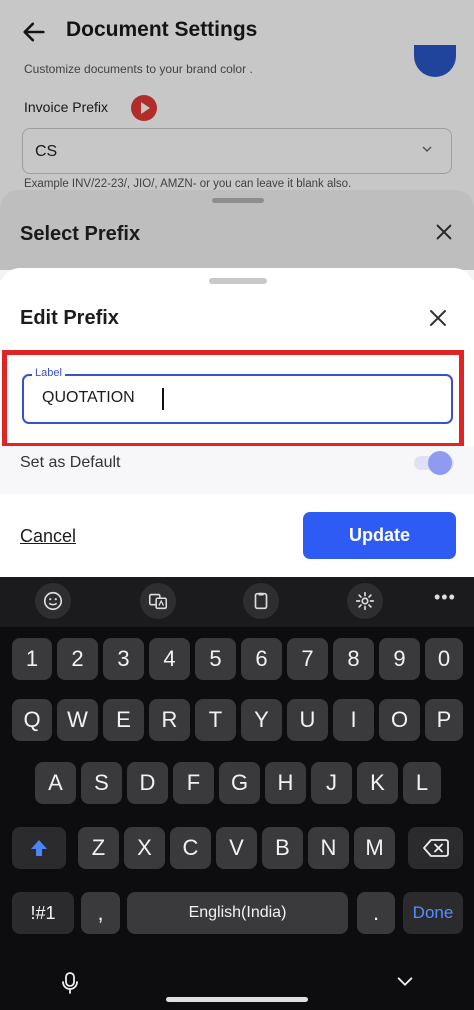 The width and height of the screenshot is (474, 1010). I want to click on key-3: 3, so click(123, 659).